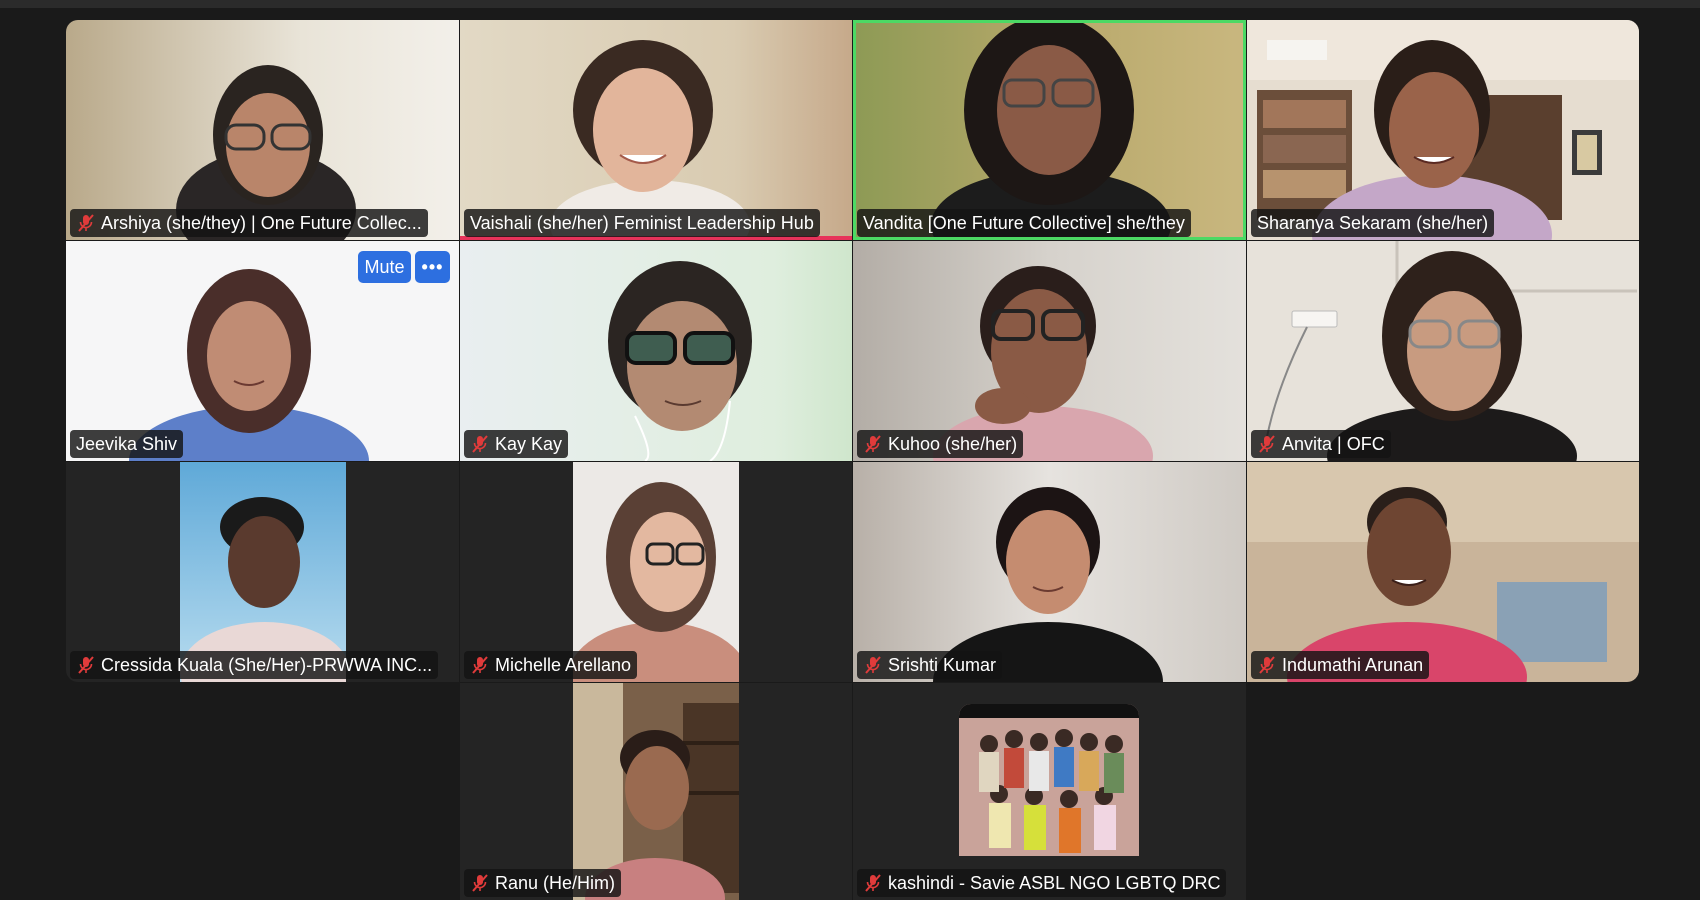 This screenshot has height=900, width=1700. I want to click on participant-tile: Michelle Arellano, so click(656, 572).